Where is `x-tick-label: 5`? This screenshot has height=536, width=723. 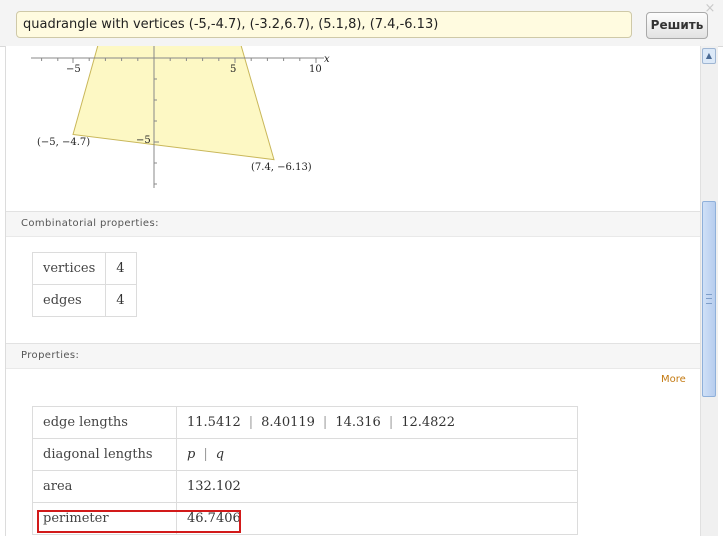
x-tick-label: 5 is located at coordinates (233, 69).